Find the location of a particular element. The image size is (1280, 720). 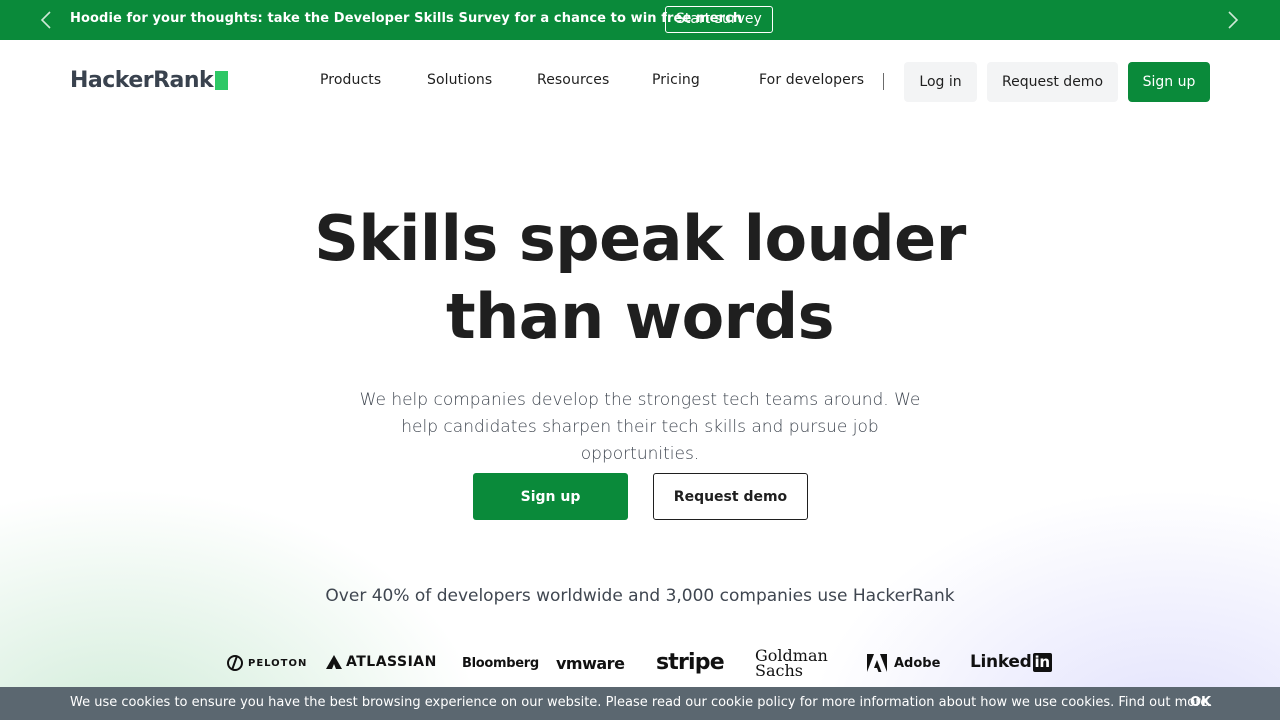

hackerrank-logo: HackerRank is located at coordinates (149, 80).